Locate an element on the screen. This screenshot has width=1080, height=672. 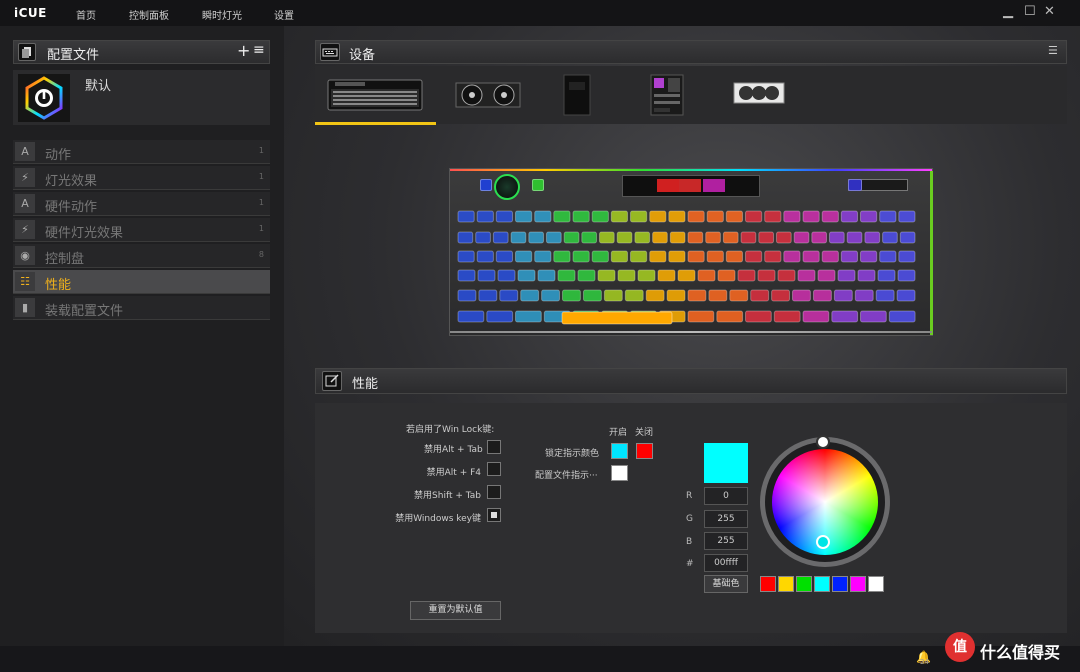
maximize-icon: ☐ is located at coordinates (1030, 11).